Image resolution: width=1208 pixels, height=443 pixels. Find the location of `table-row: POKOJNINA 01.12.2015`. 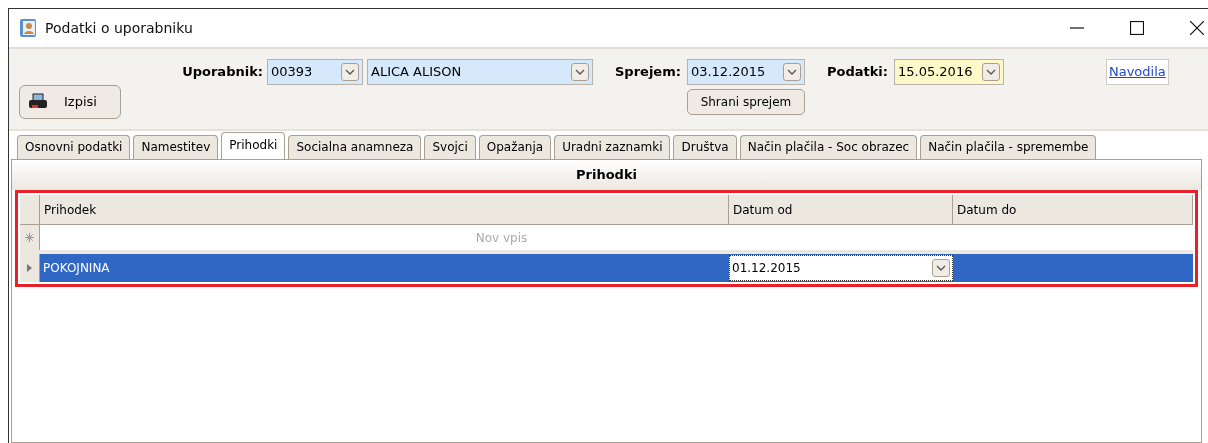

table-row: POKOJNINA 01.12.2015 is located at coordinates (616, 268).